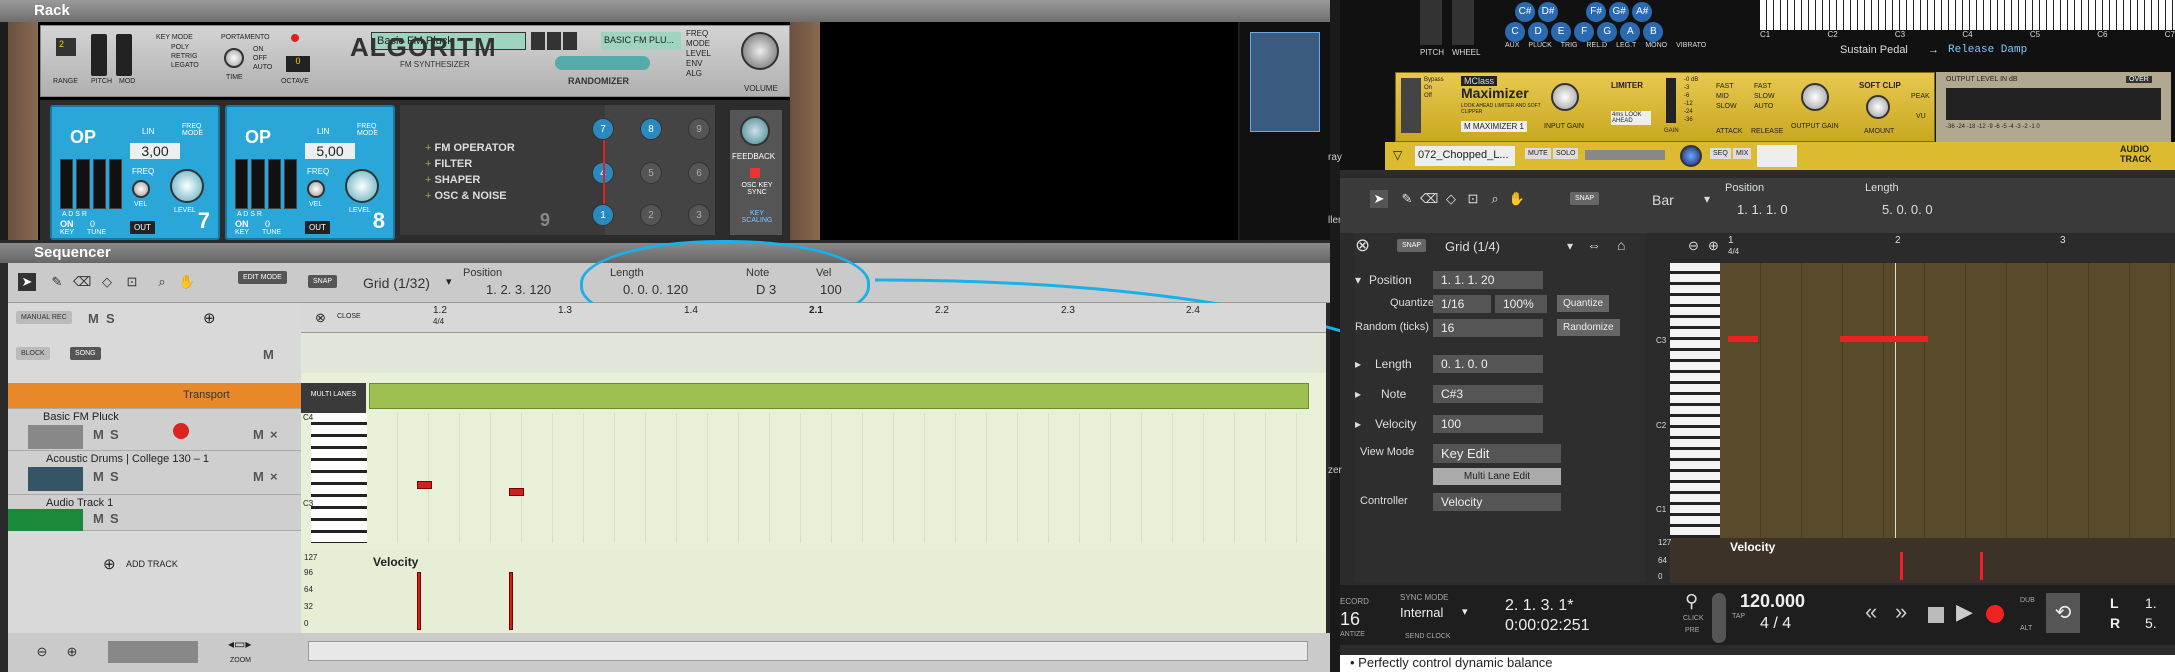 The image size is (2175, 672). Describe the element at coordinates (1584, 32) in the screenshot. I see `key-f: F` at that location.